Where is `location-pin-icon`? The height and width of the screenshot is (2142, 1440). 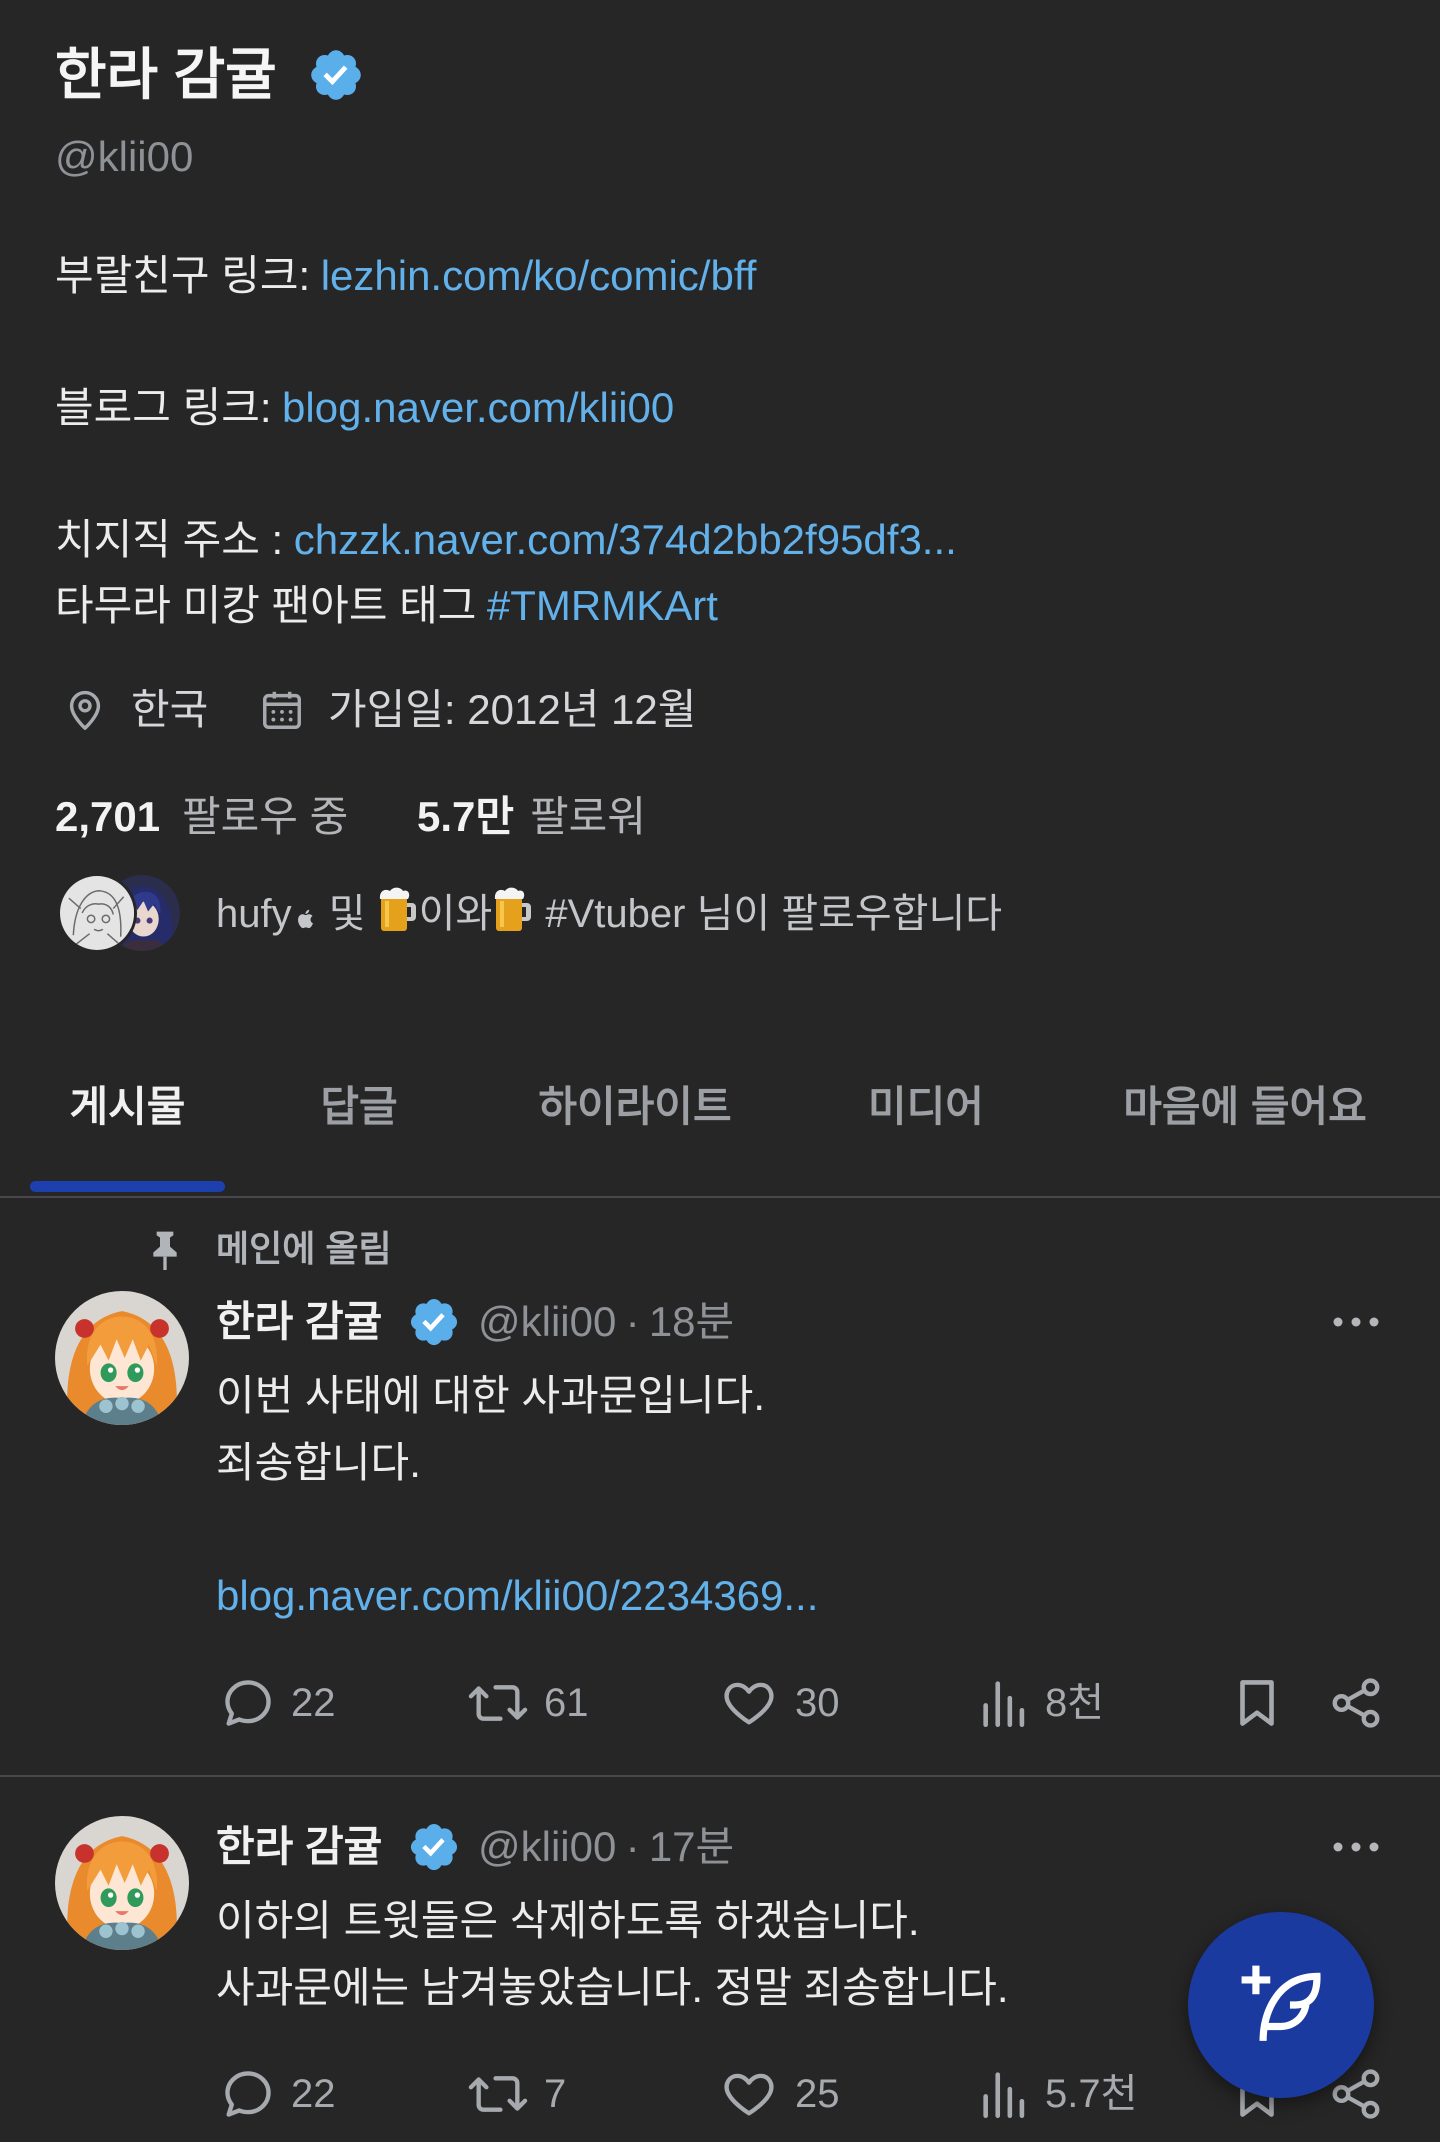
location-pin-icon is located at coordinates (85, 710).